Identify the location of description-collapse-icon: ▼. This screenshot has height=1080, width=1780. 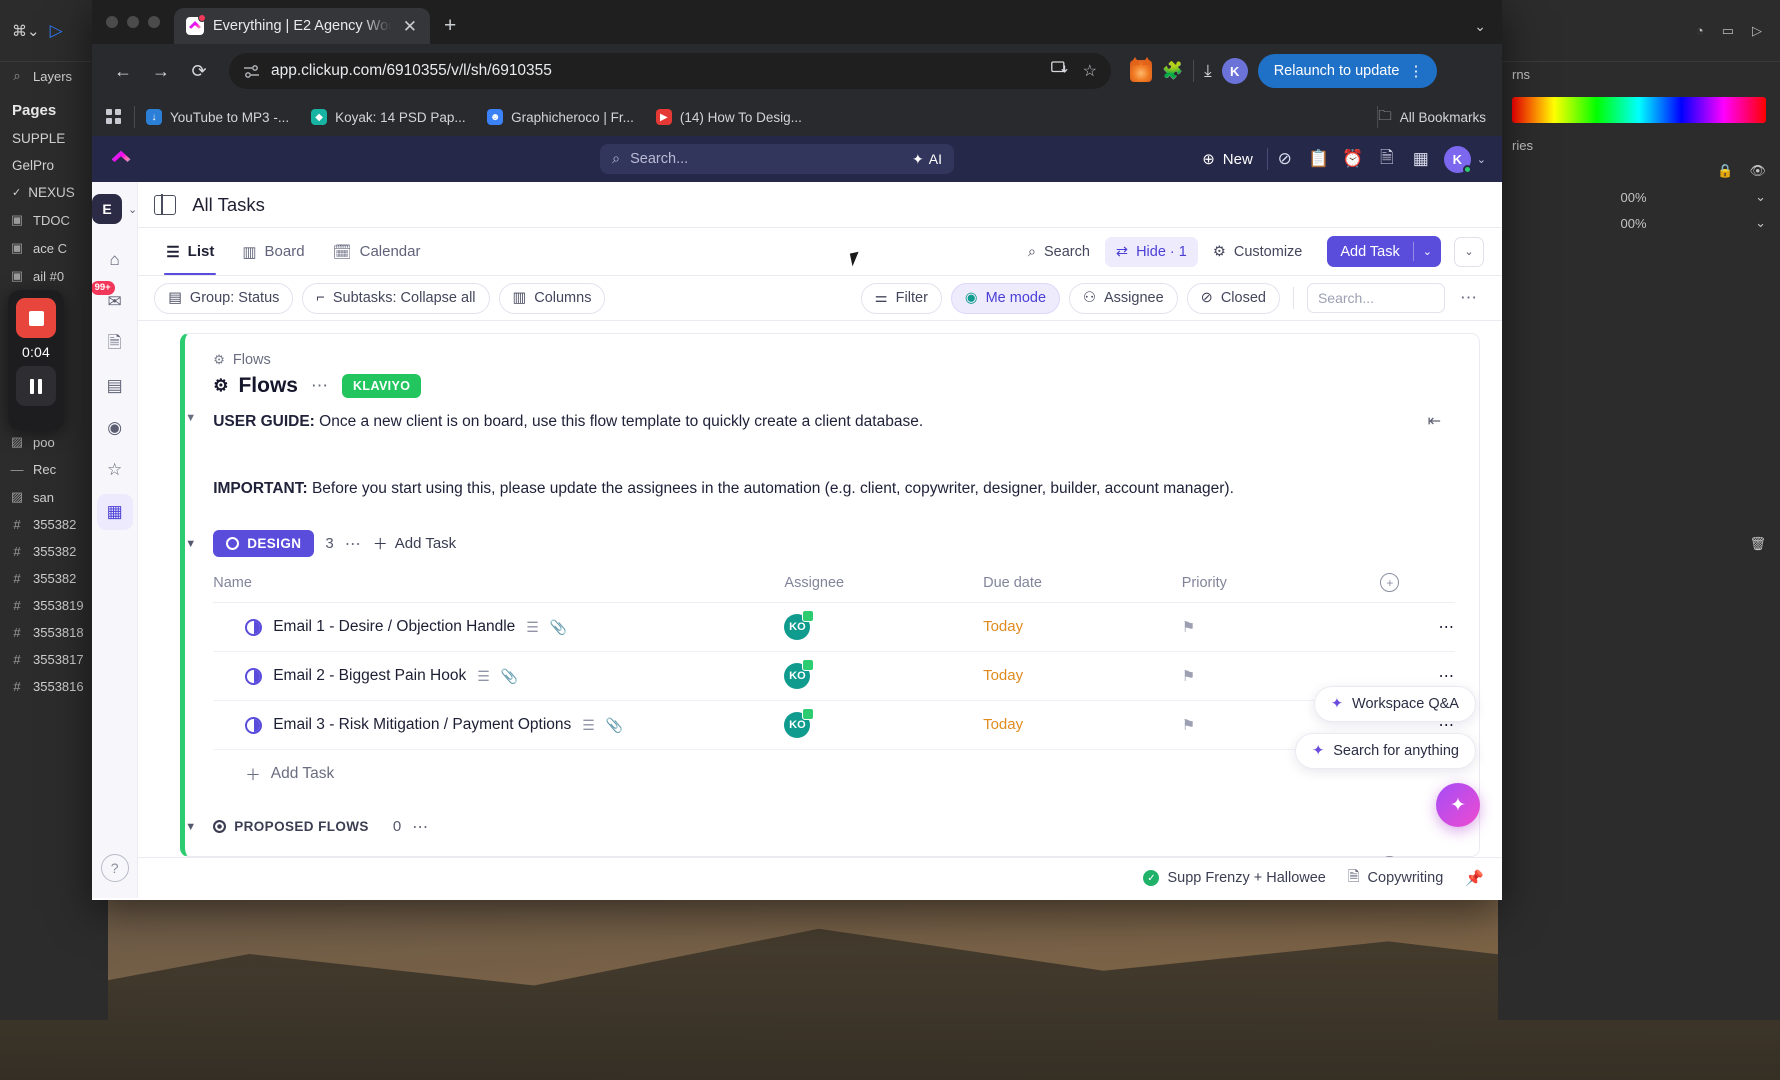
(190, 418).